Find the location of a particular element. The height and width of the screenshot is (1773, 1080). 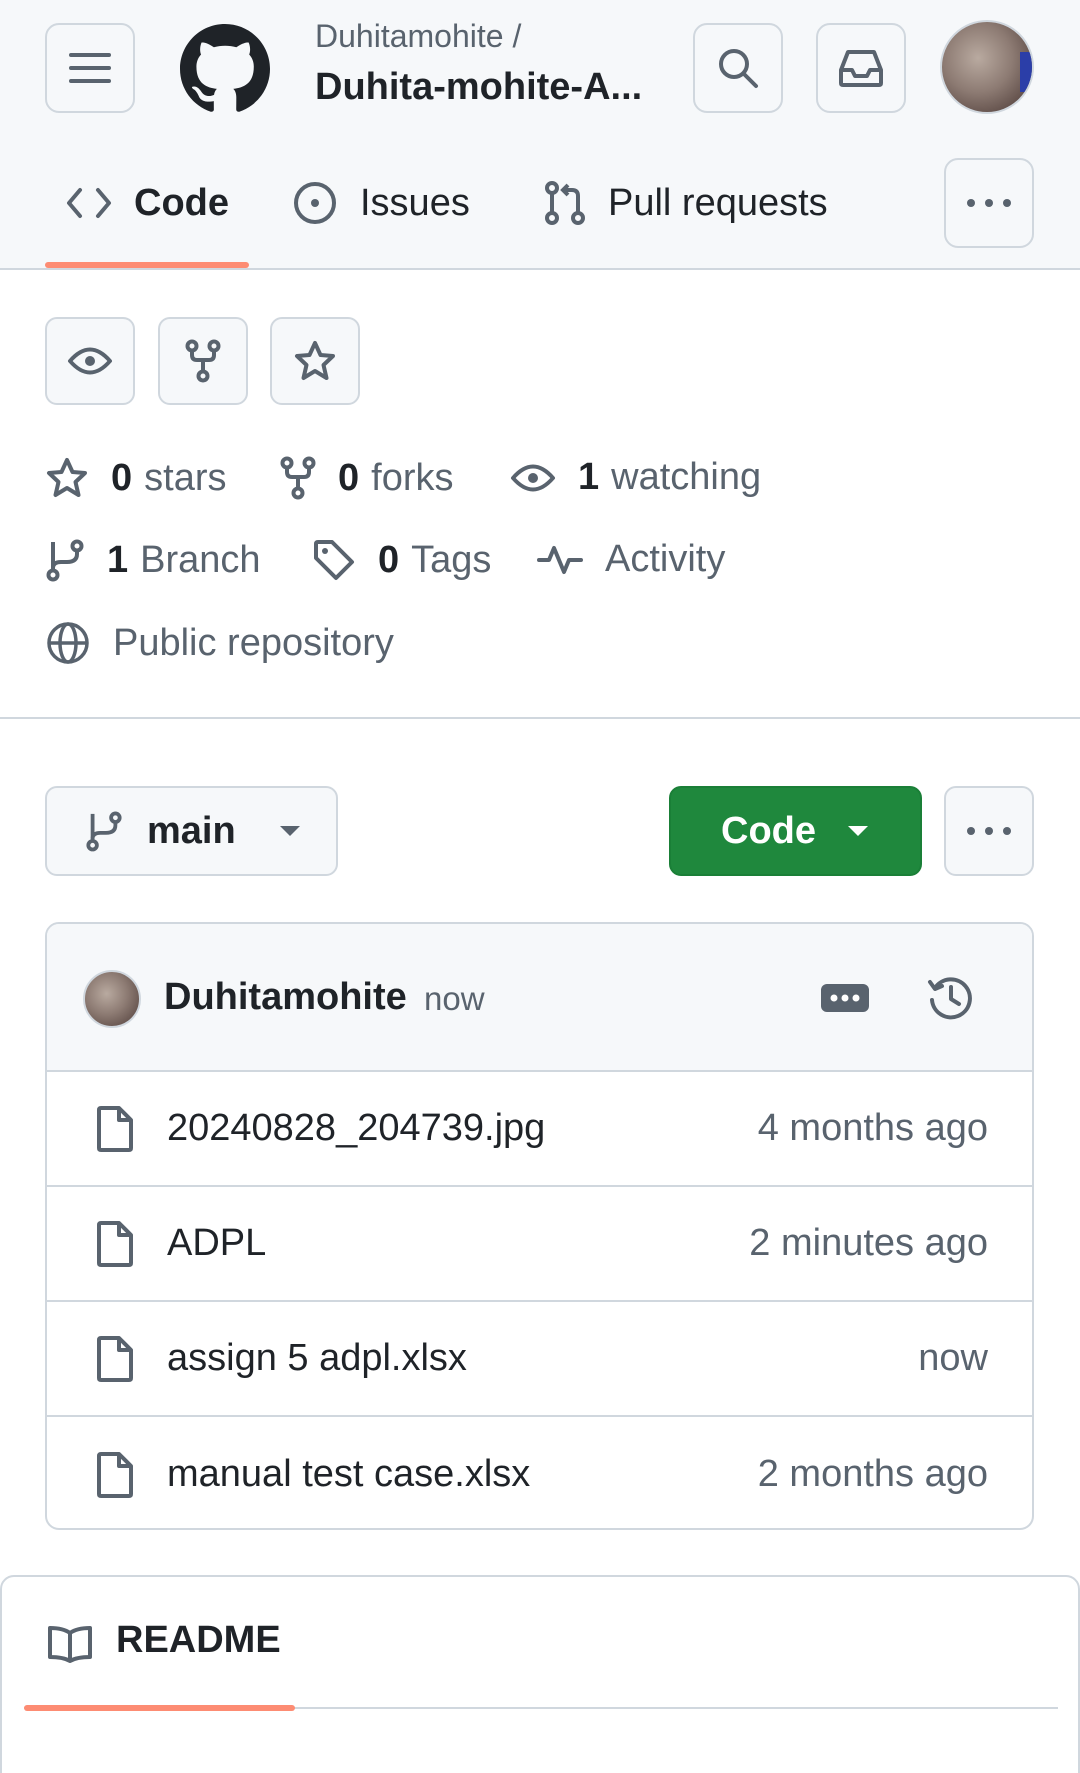

visibility-label: Public repository is located at coordinates (253, 642).